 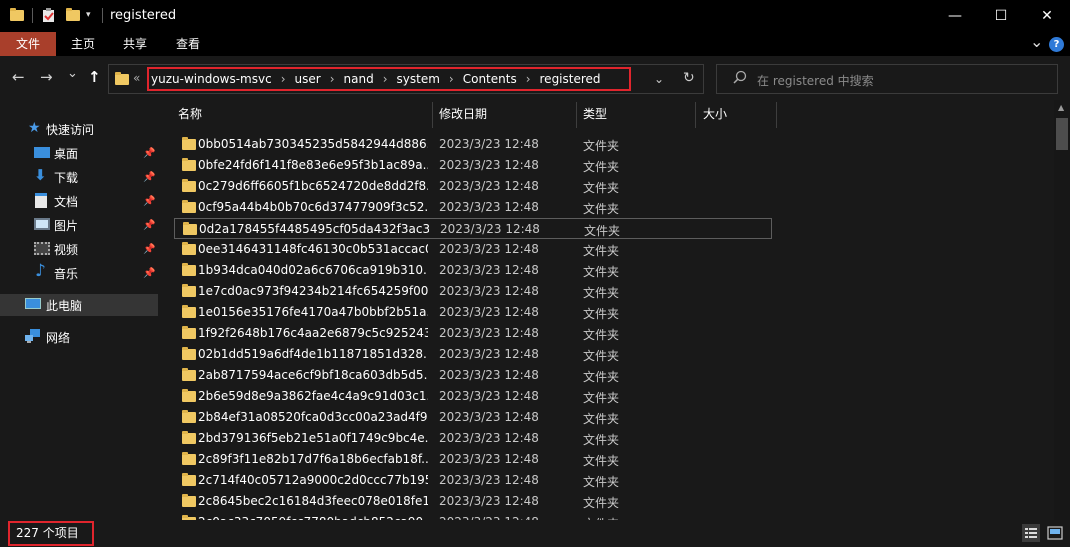 What do you see at coordinates (1061, 107) in the screenshot?
I see `scroll-up-icon: ▲` at bounding box center [1061, 107].